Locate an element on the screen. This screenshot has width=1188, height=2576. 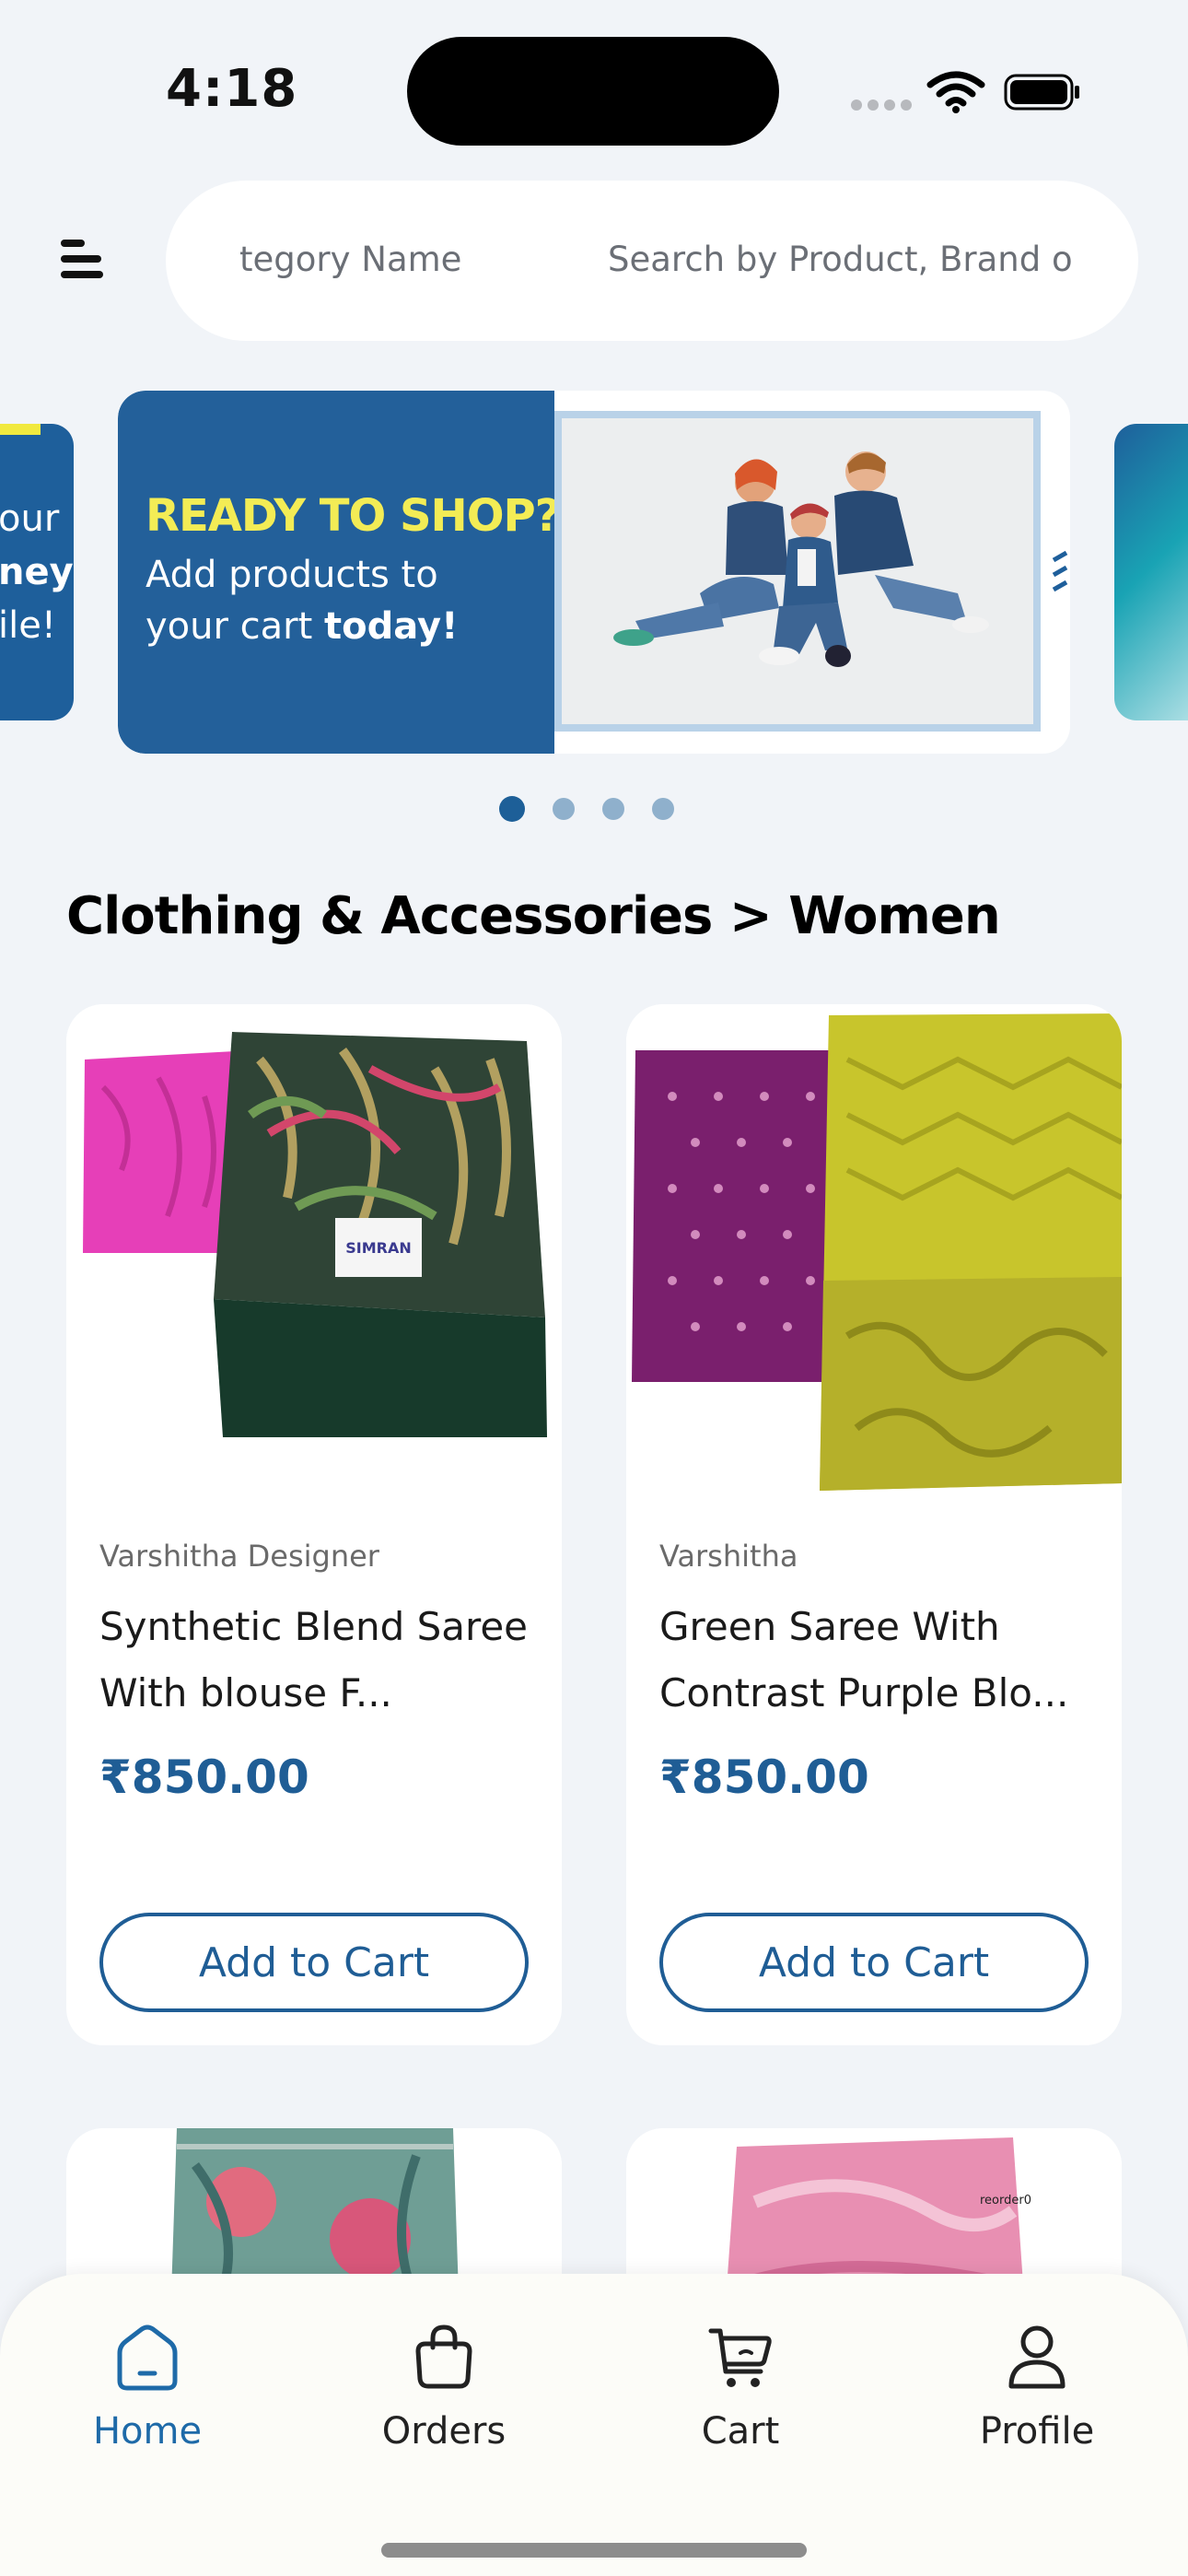
nav-home-label: Home is located at coordinates (147, 2431).